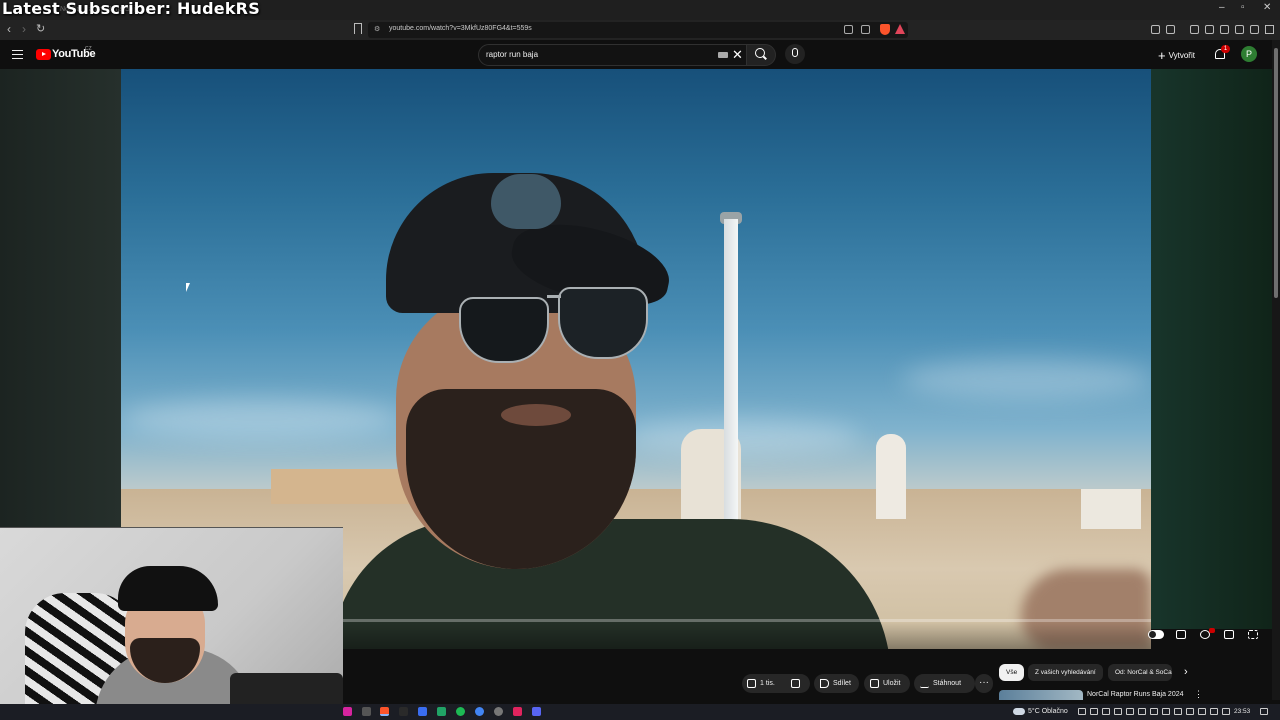  Describe the element at coordinates (1162, 55) in the screenshot. I see `plus-icon: +` at that location.